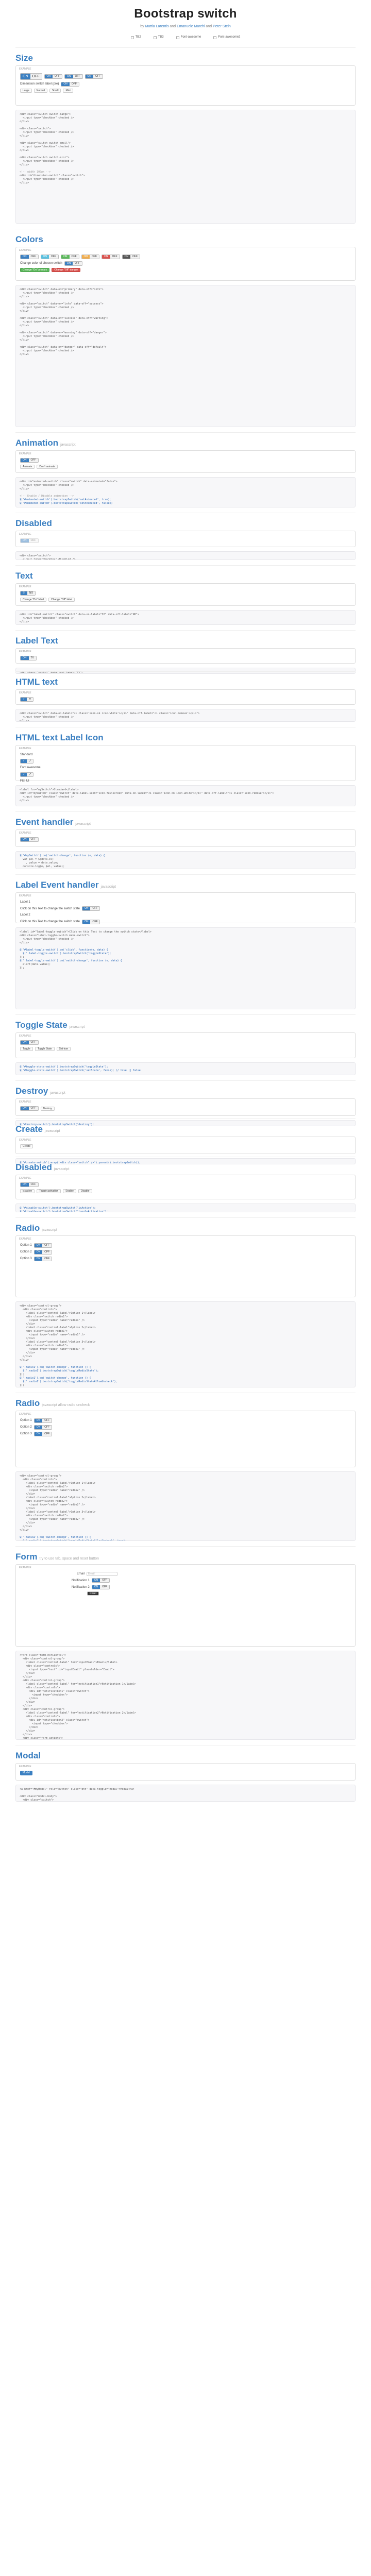  I want to click on animated-switch: ON OFF, so click(29, 460).